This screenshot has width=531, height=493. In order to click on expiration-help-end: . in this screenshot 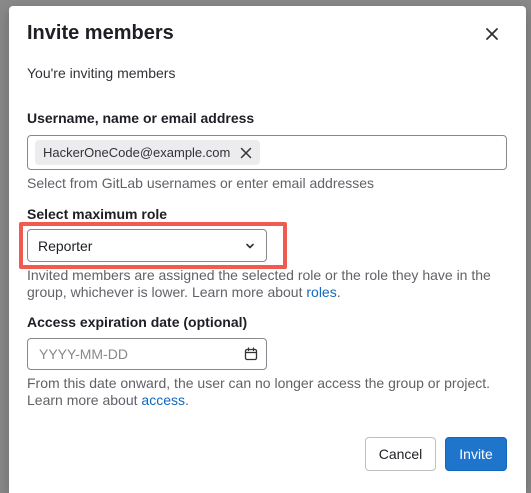, I will do `click(186, 400)`.